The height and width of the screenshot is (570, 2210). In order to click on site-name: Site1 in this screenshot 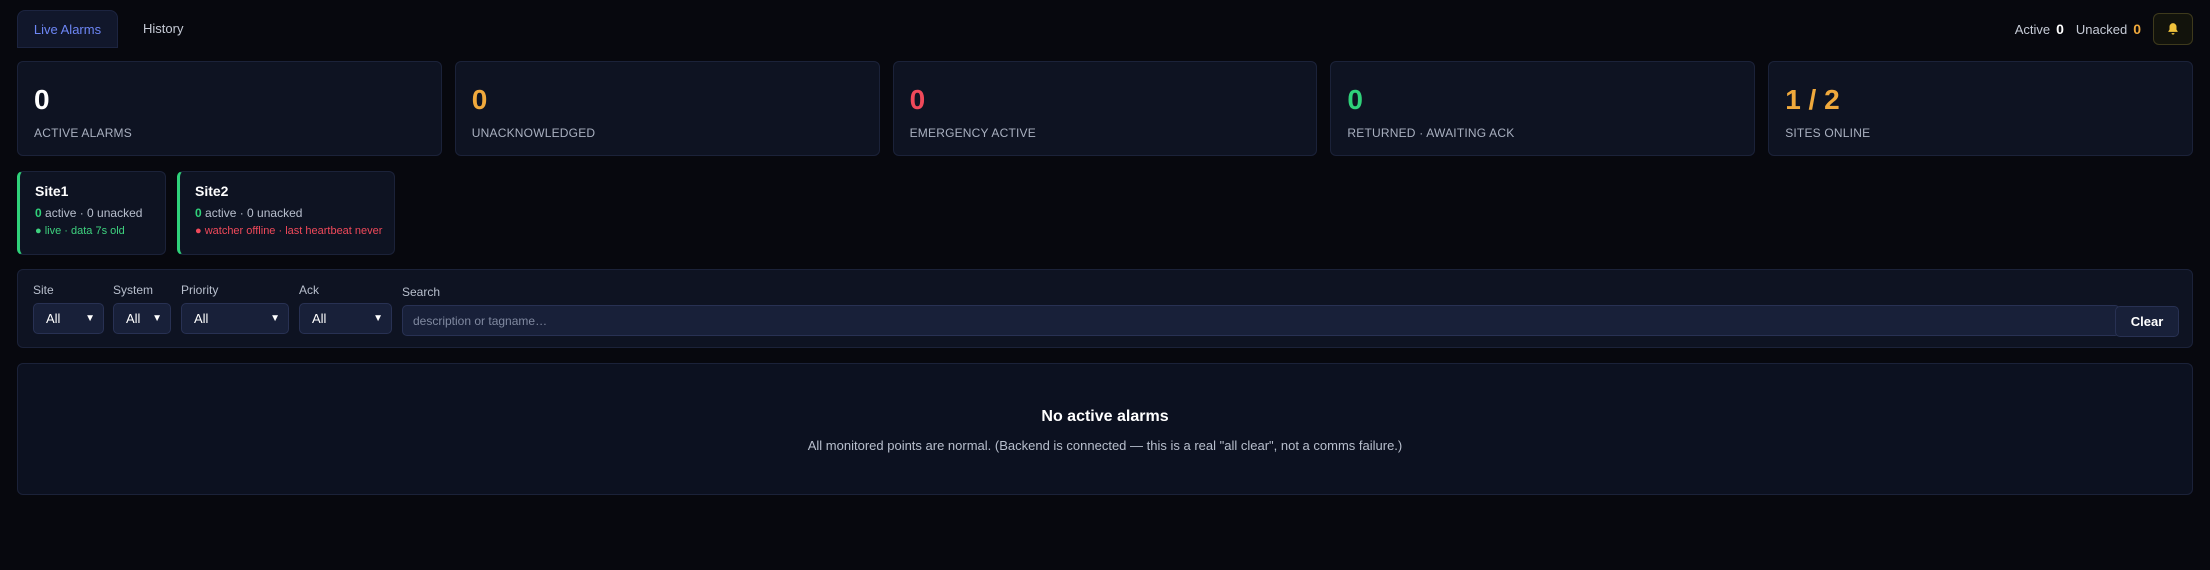, I will do `click(52, 191)`.